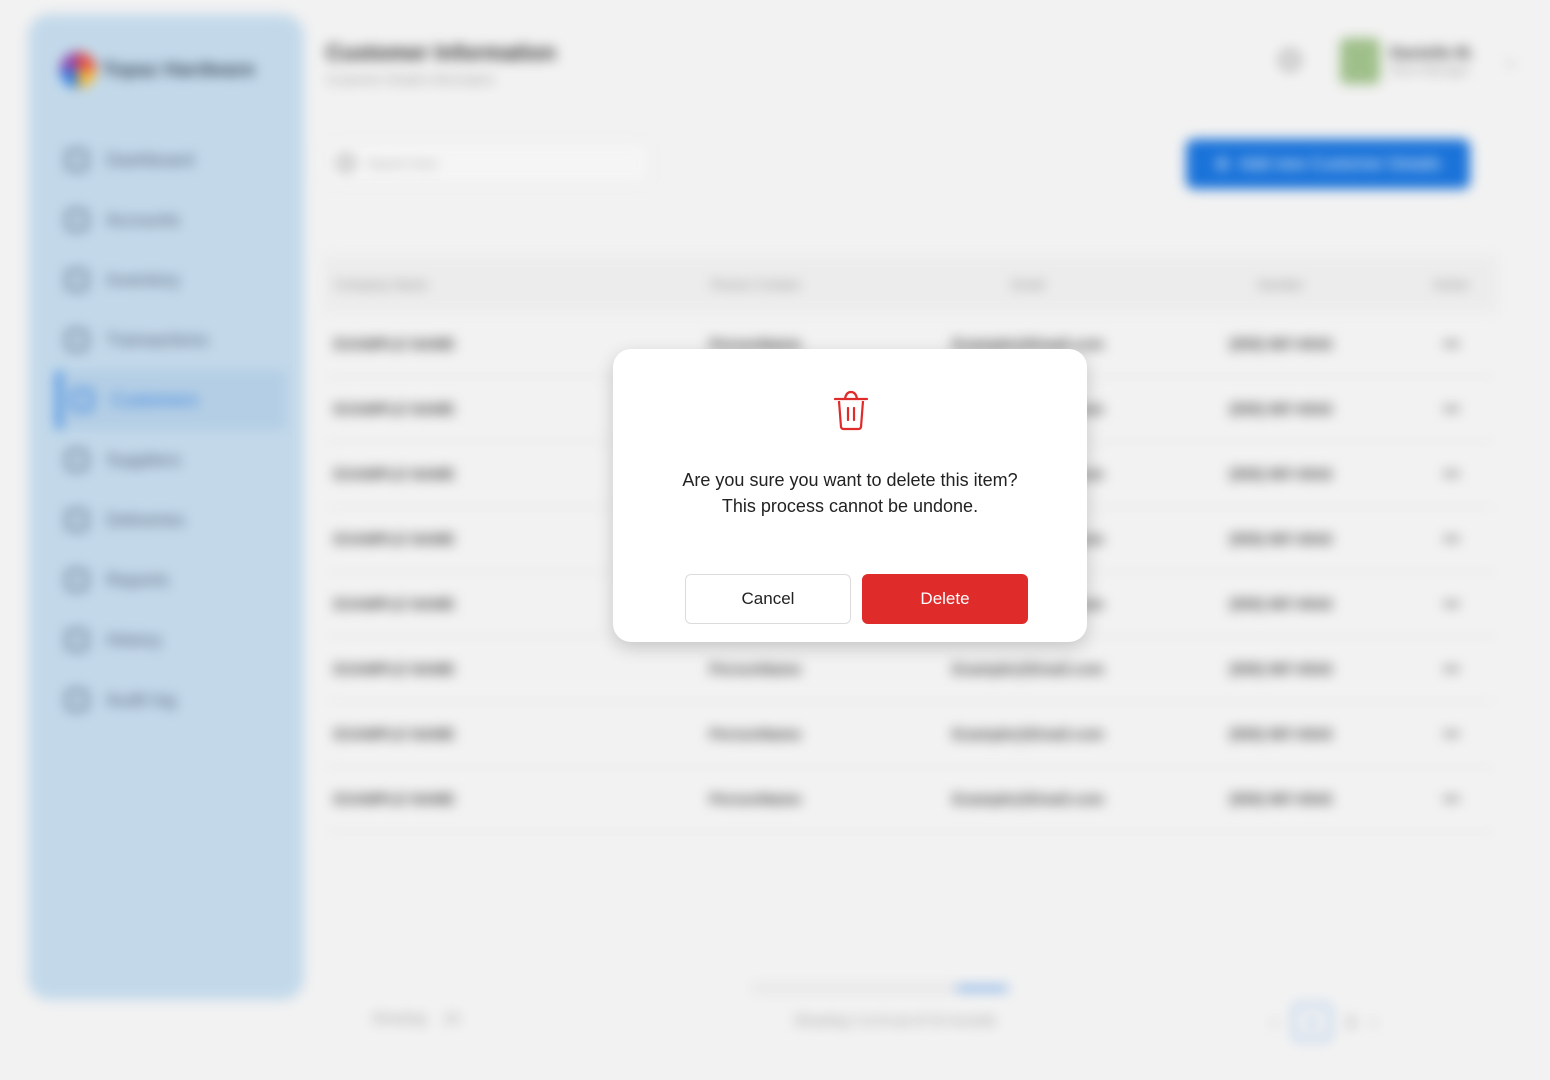 The image size is (1550, 1080). What do you see at coordinates (1222, 163) in the screenshot?
I see `add-icon: ⊕` at bounding box center [1222, 163].